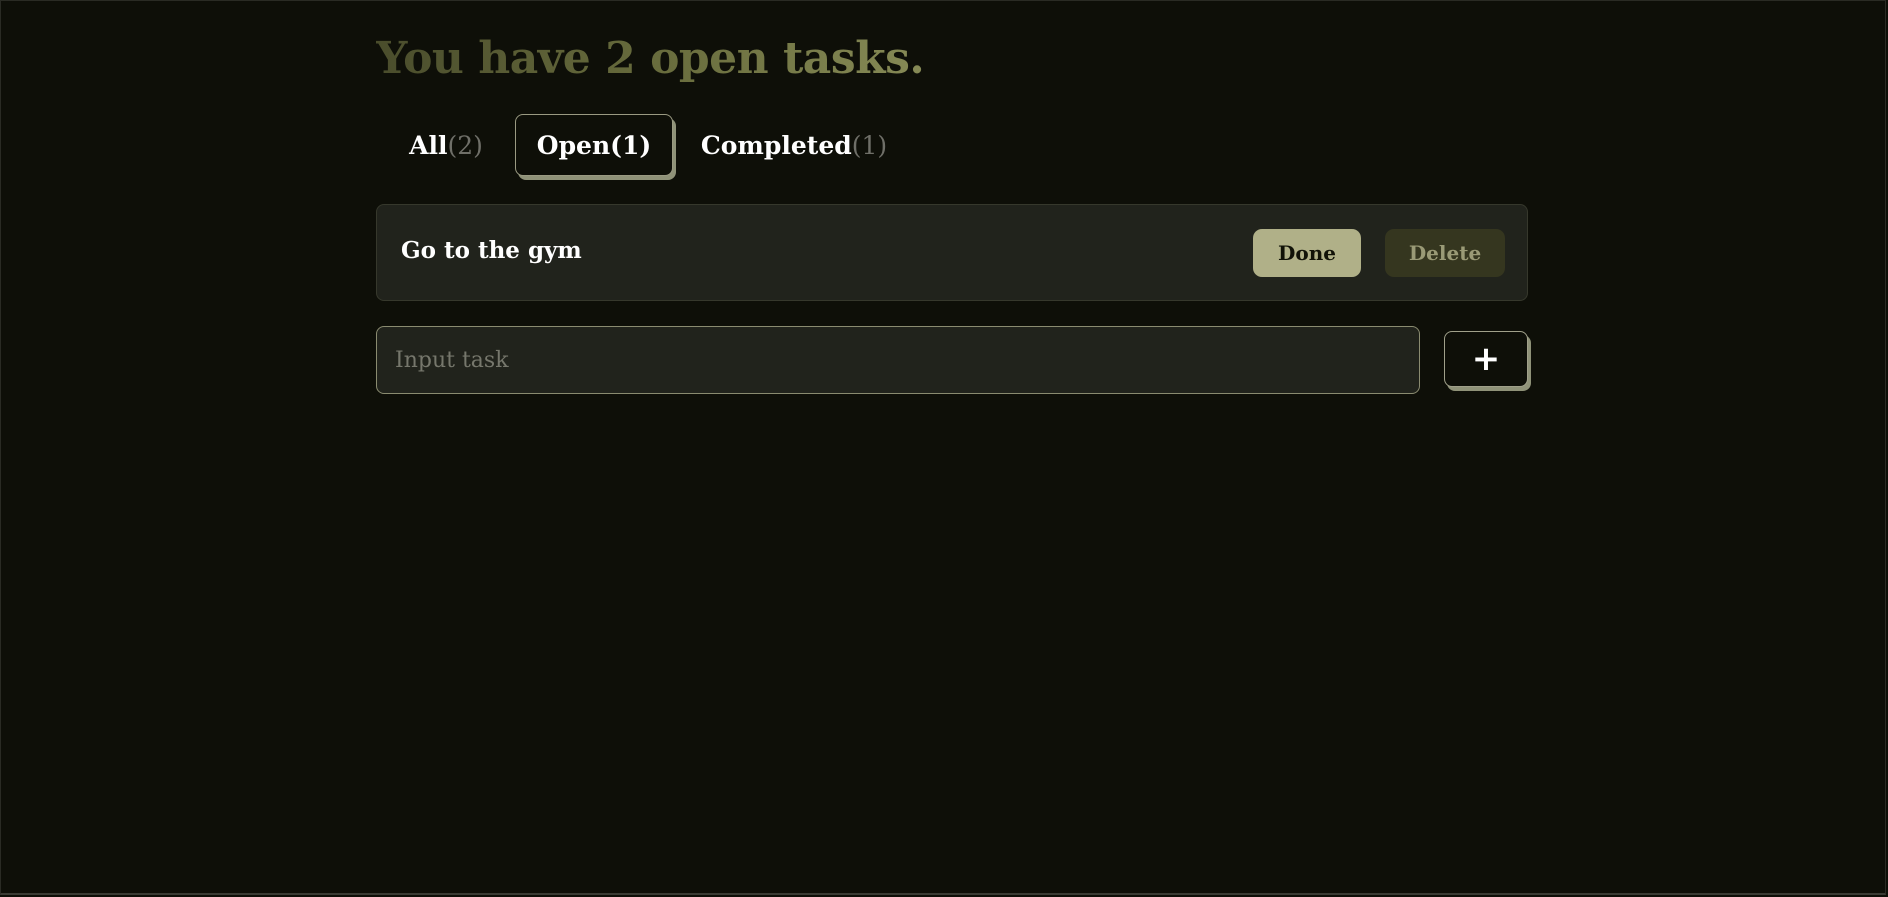 The height and width of the screenshot is (897, 1888). I want to click on plus-icon: +, so click(1486, 359).